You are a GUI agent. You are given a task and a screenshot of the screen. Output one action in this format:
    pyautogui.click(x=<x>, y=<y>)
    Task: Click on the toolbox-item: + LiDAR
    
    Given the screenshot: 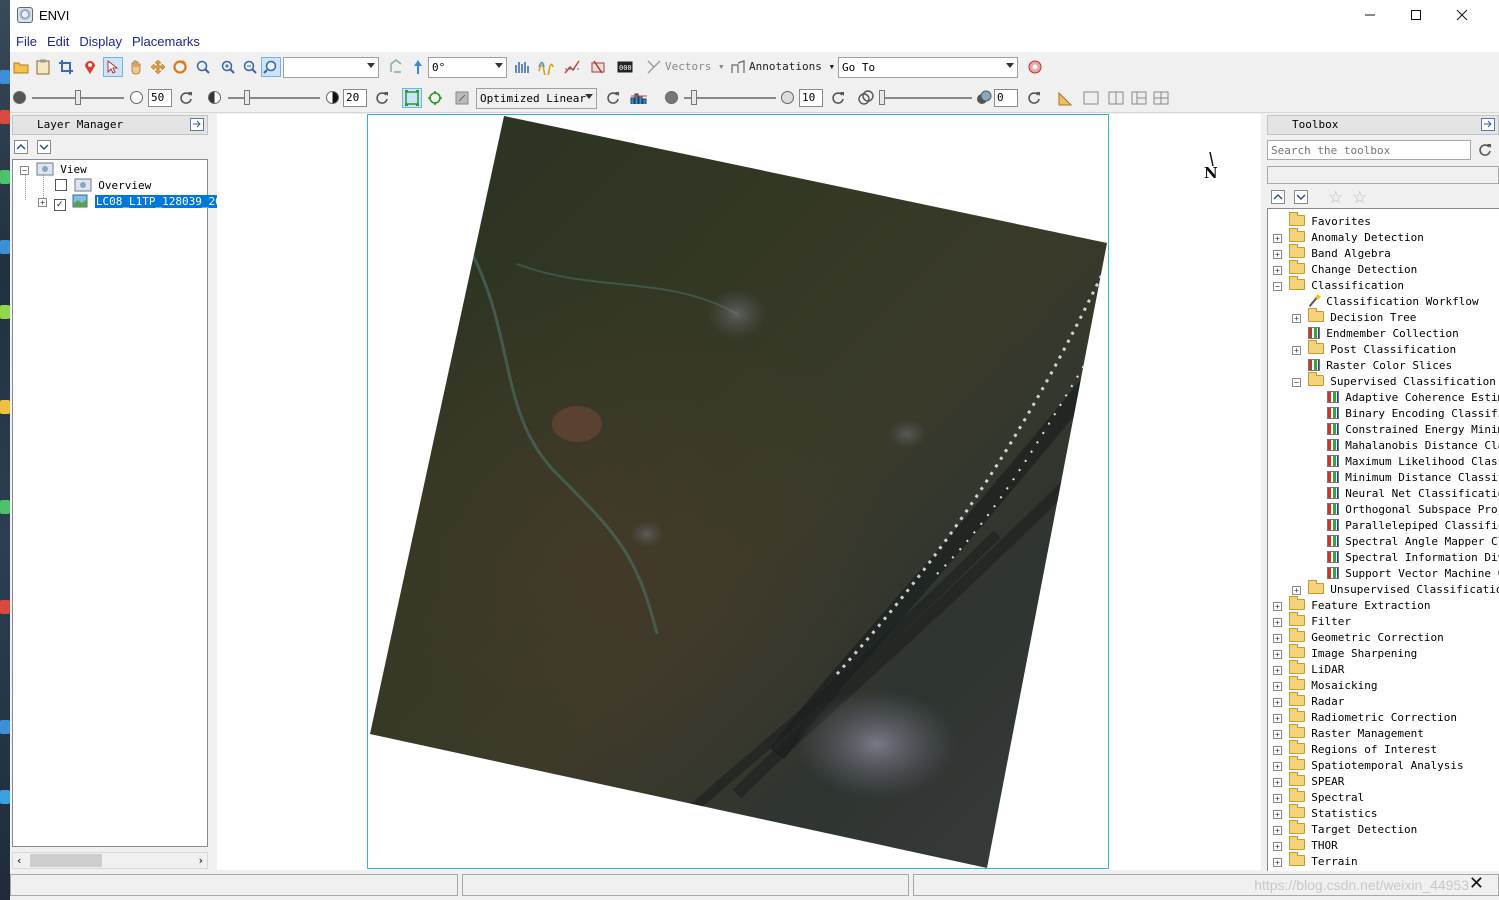 What is the action you would take?
    pyautogui.click(x=1308, y=669)
    